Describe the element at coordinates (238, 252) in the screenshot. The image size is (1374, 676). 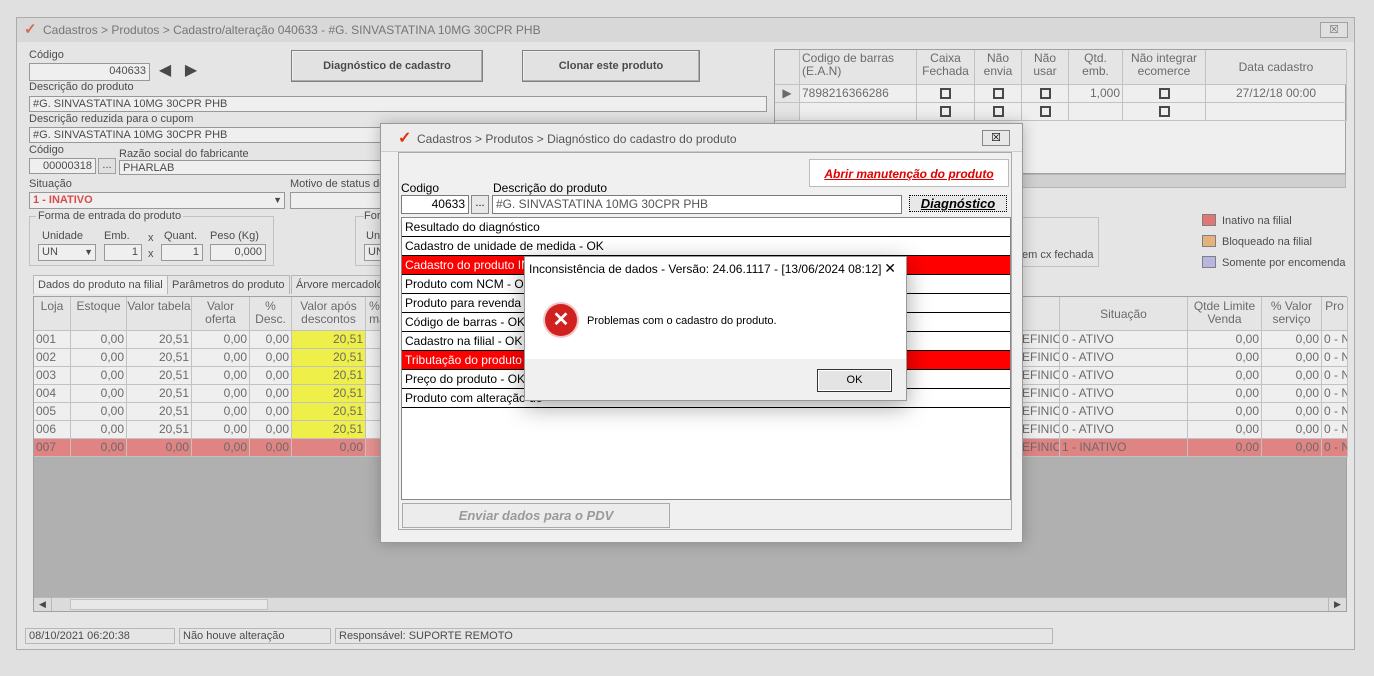
I see `peso-input: 0,000` at that location.